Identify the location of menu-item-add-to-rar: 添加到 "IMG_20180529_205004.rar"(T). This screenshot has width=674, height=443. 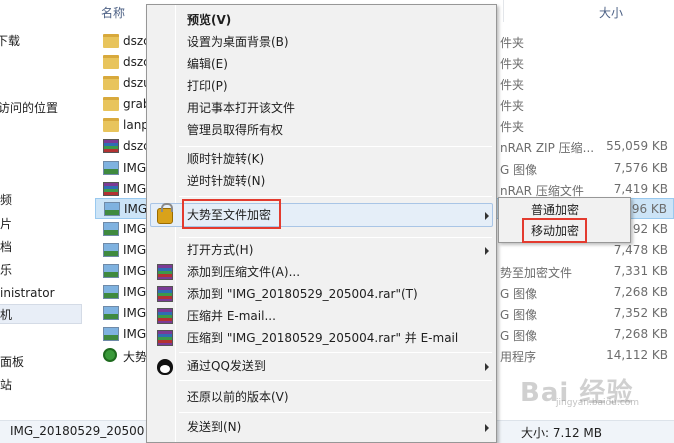
(302, 294).